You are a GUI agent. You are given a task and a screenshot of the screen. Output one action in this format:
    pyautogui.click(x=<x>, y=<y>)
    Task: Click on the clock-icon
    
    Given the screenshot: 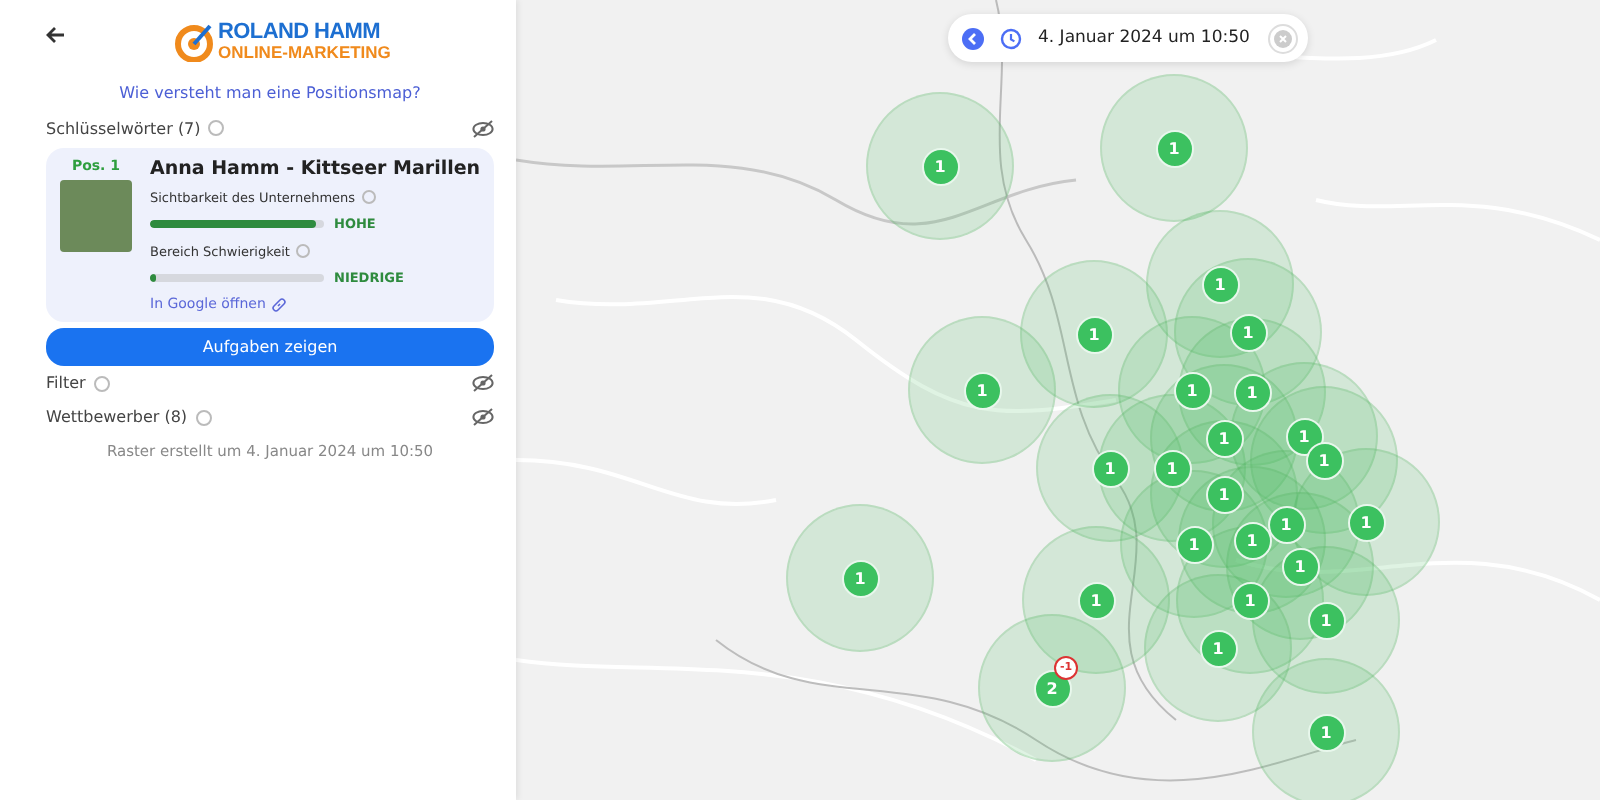 What is the action you would take?
    pyautogui.click(x=1011, y=38)
    